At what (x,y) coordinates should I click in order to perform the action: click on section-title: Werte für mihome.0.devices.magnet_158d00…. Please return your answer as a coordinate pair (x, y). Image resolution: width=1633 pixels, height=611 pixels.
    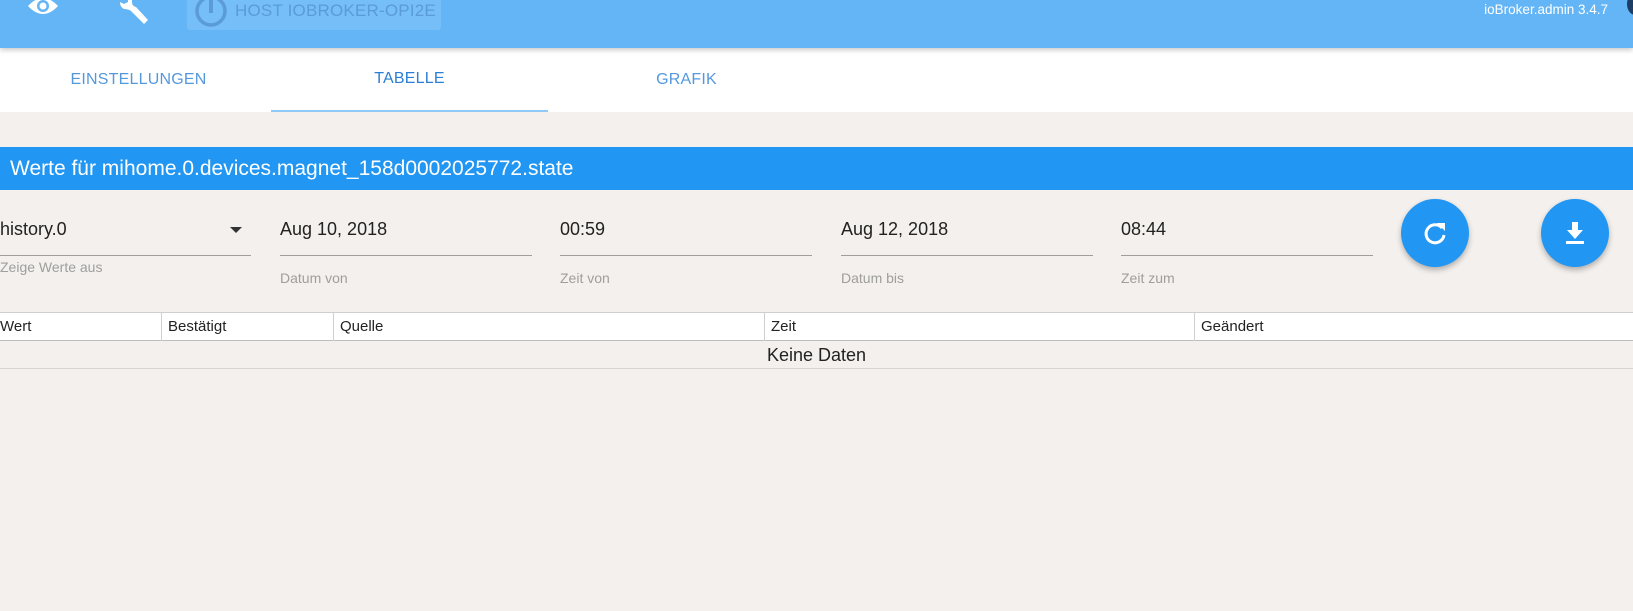
    Looking at the image, I should click on (292, 168).